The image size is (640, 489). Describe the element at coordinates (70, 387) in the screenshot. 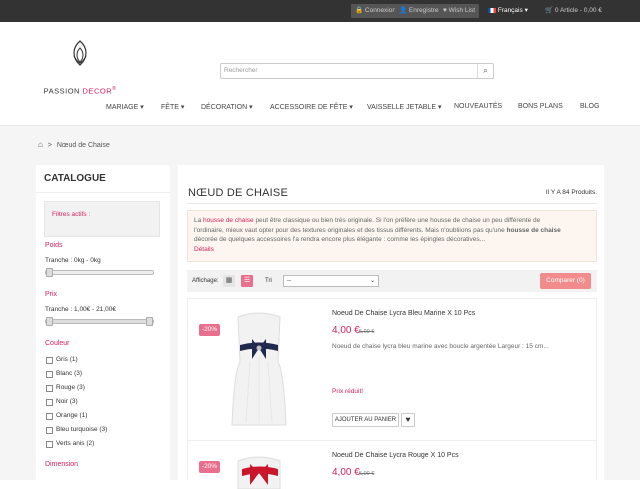

I see `color-option-label: Rouge (3)` at that location.